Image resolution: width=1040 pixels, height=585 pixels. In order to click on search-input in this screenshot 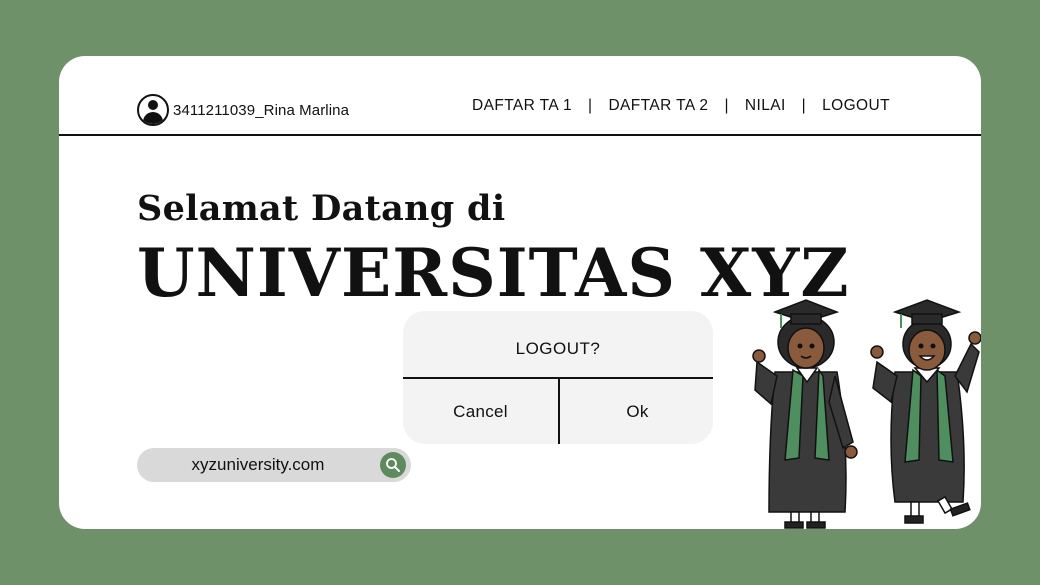, I will do `click(258, 465)`.